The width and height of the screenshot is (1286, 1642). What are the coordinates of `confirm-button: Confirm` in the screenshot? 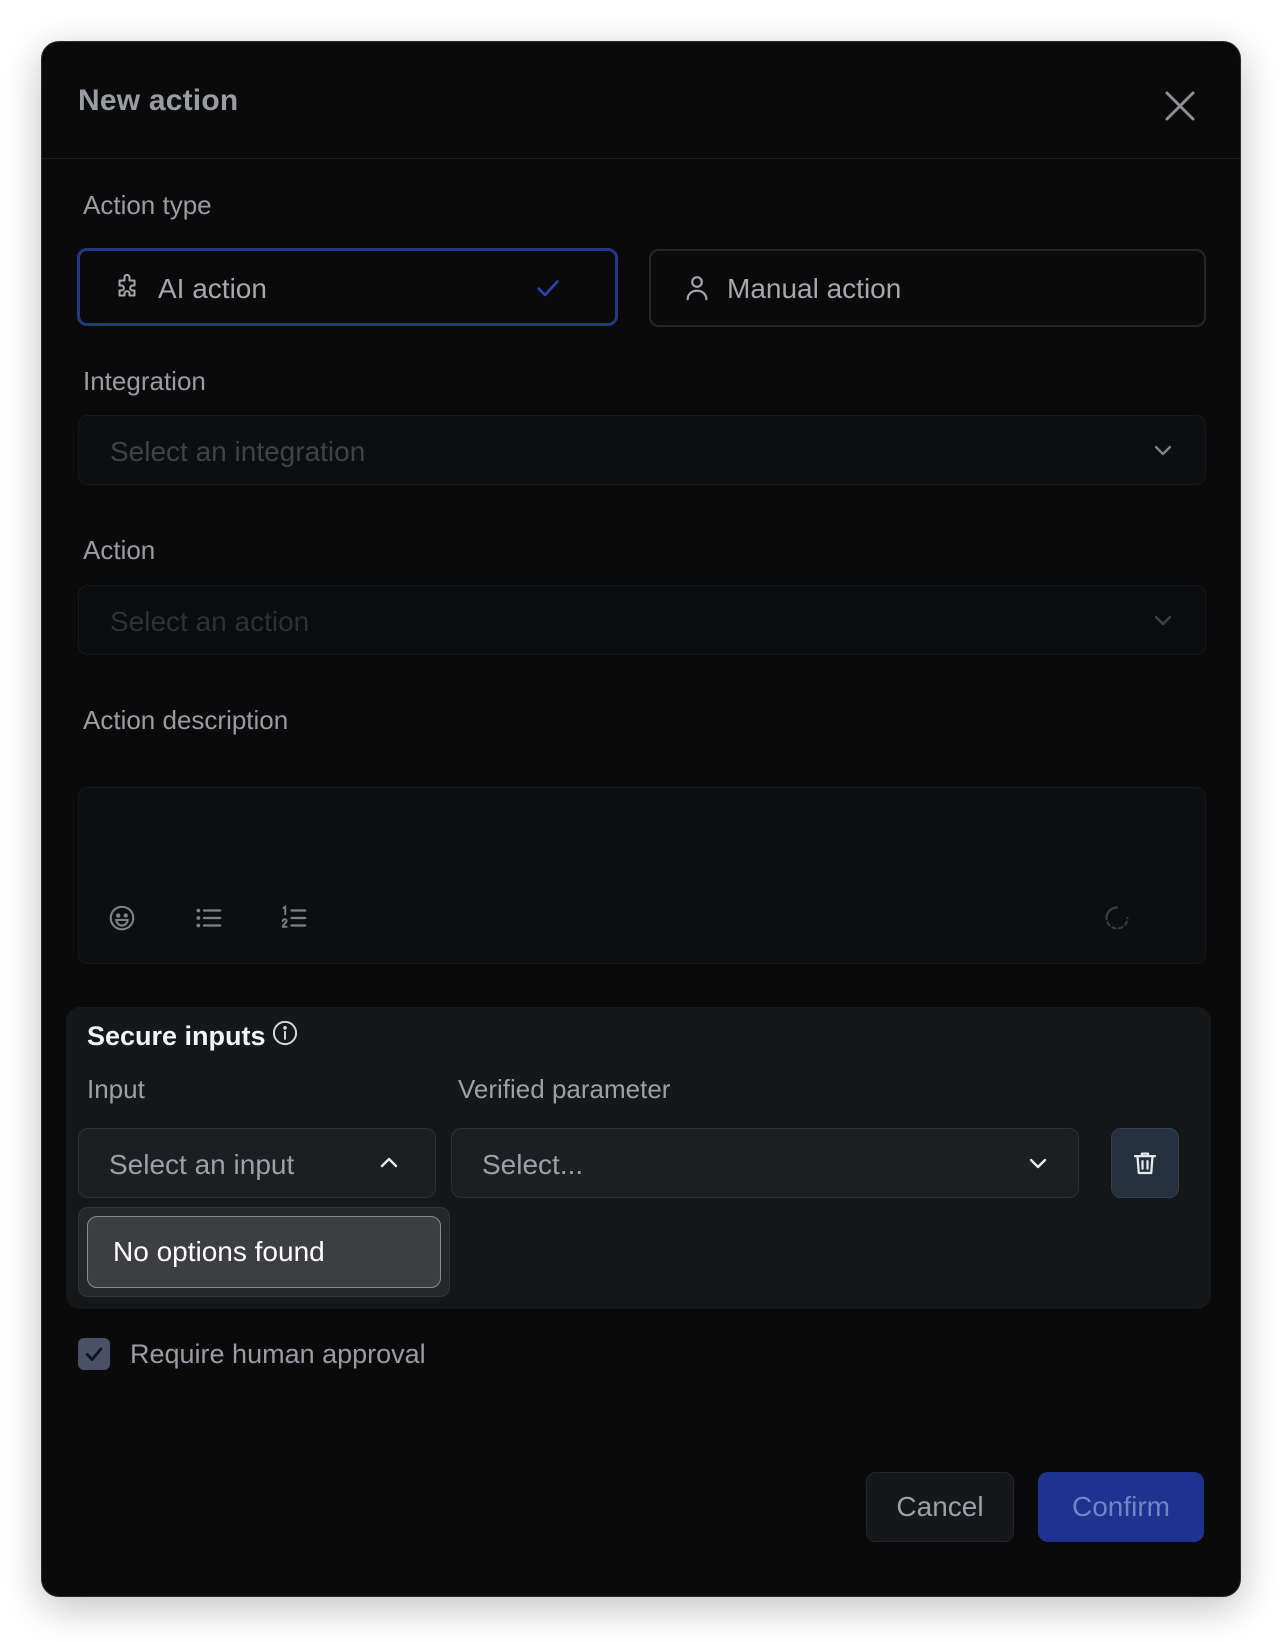 It's located at (1121, 1507).